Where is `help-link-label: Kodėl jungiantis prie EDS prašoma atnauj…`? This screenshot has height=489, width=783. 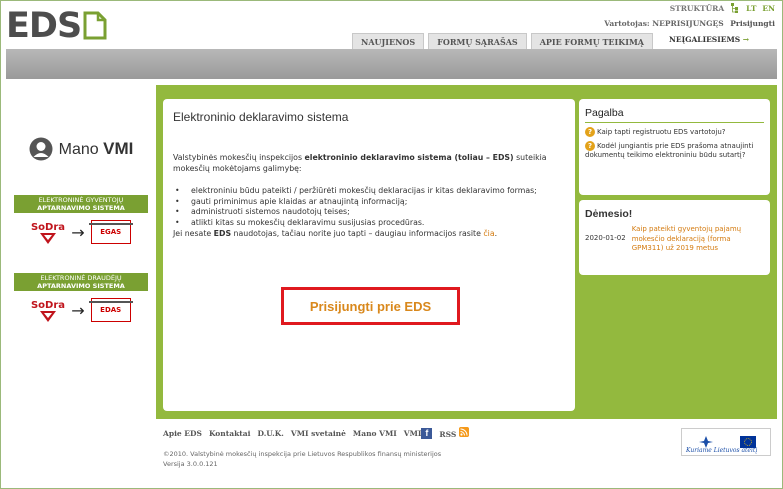
help-link-label: Kodėl jungiantis prie EDS prašoma atnauj… is located at coordinates (669, 150).